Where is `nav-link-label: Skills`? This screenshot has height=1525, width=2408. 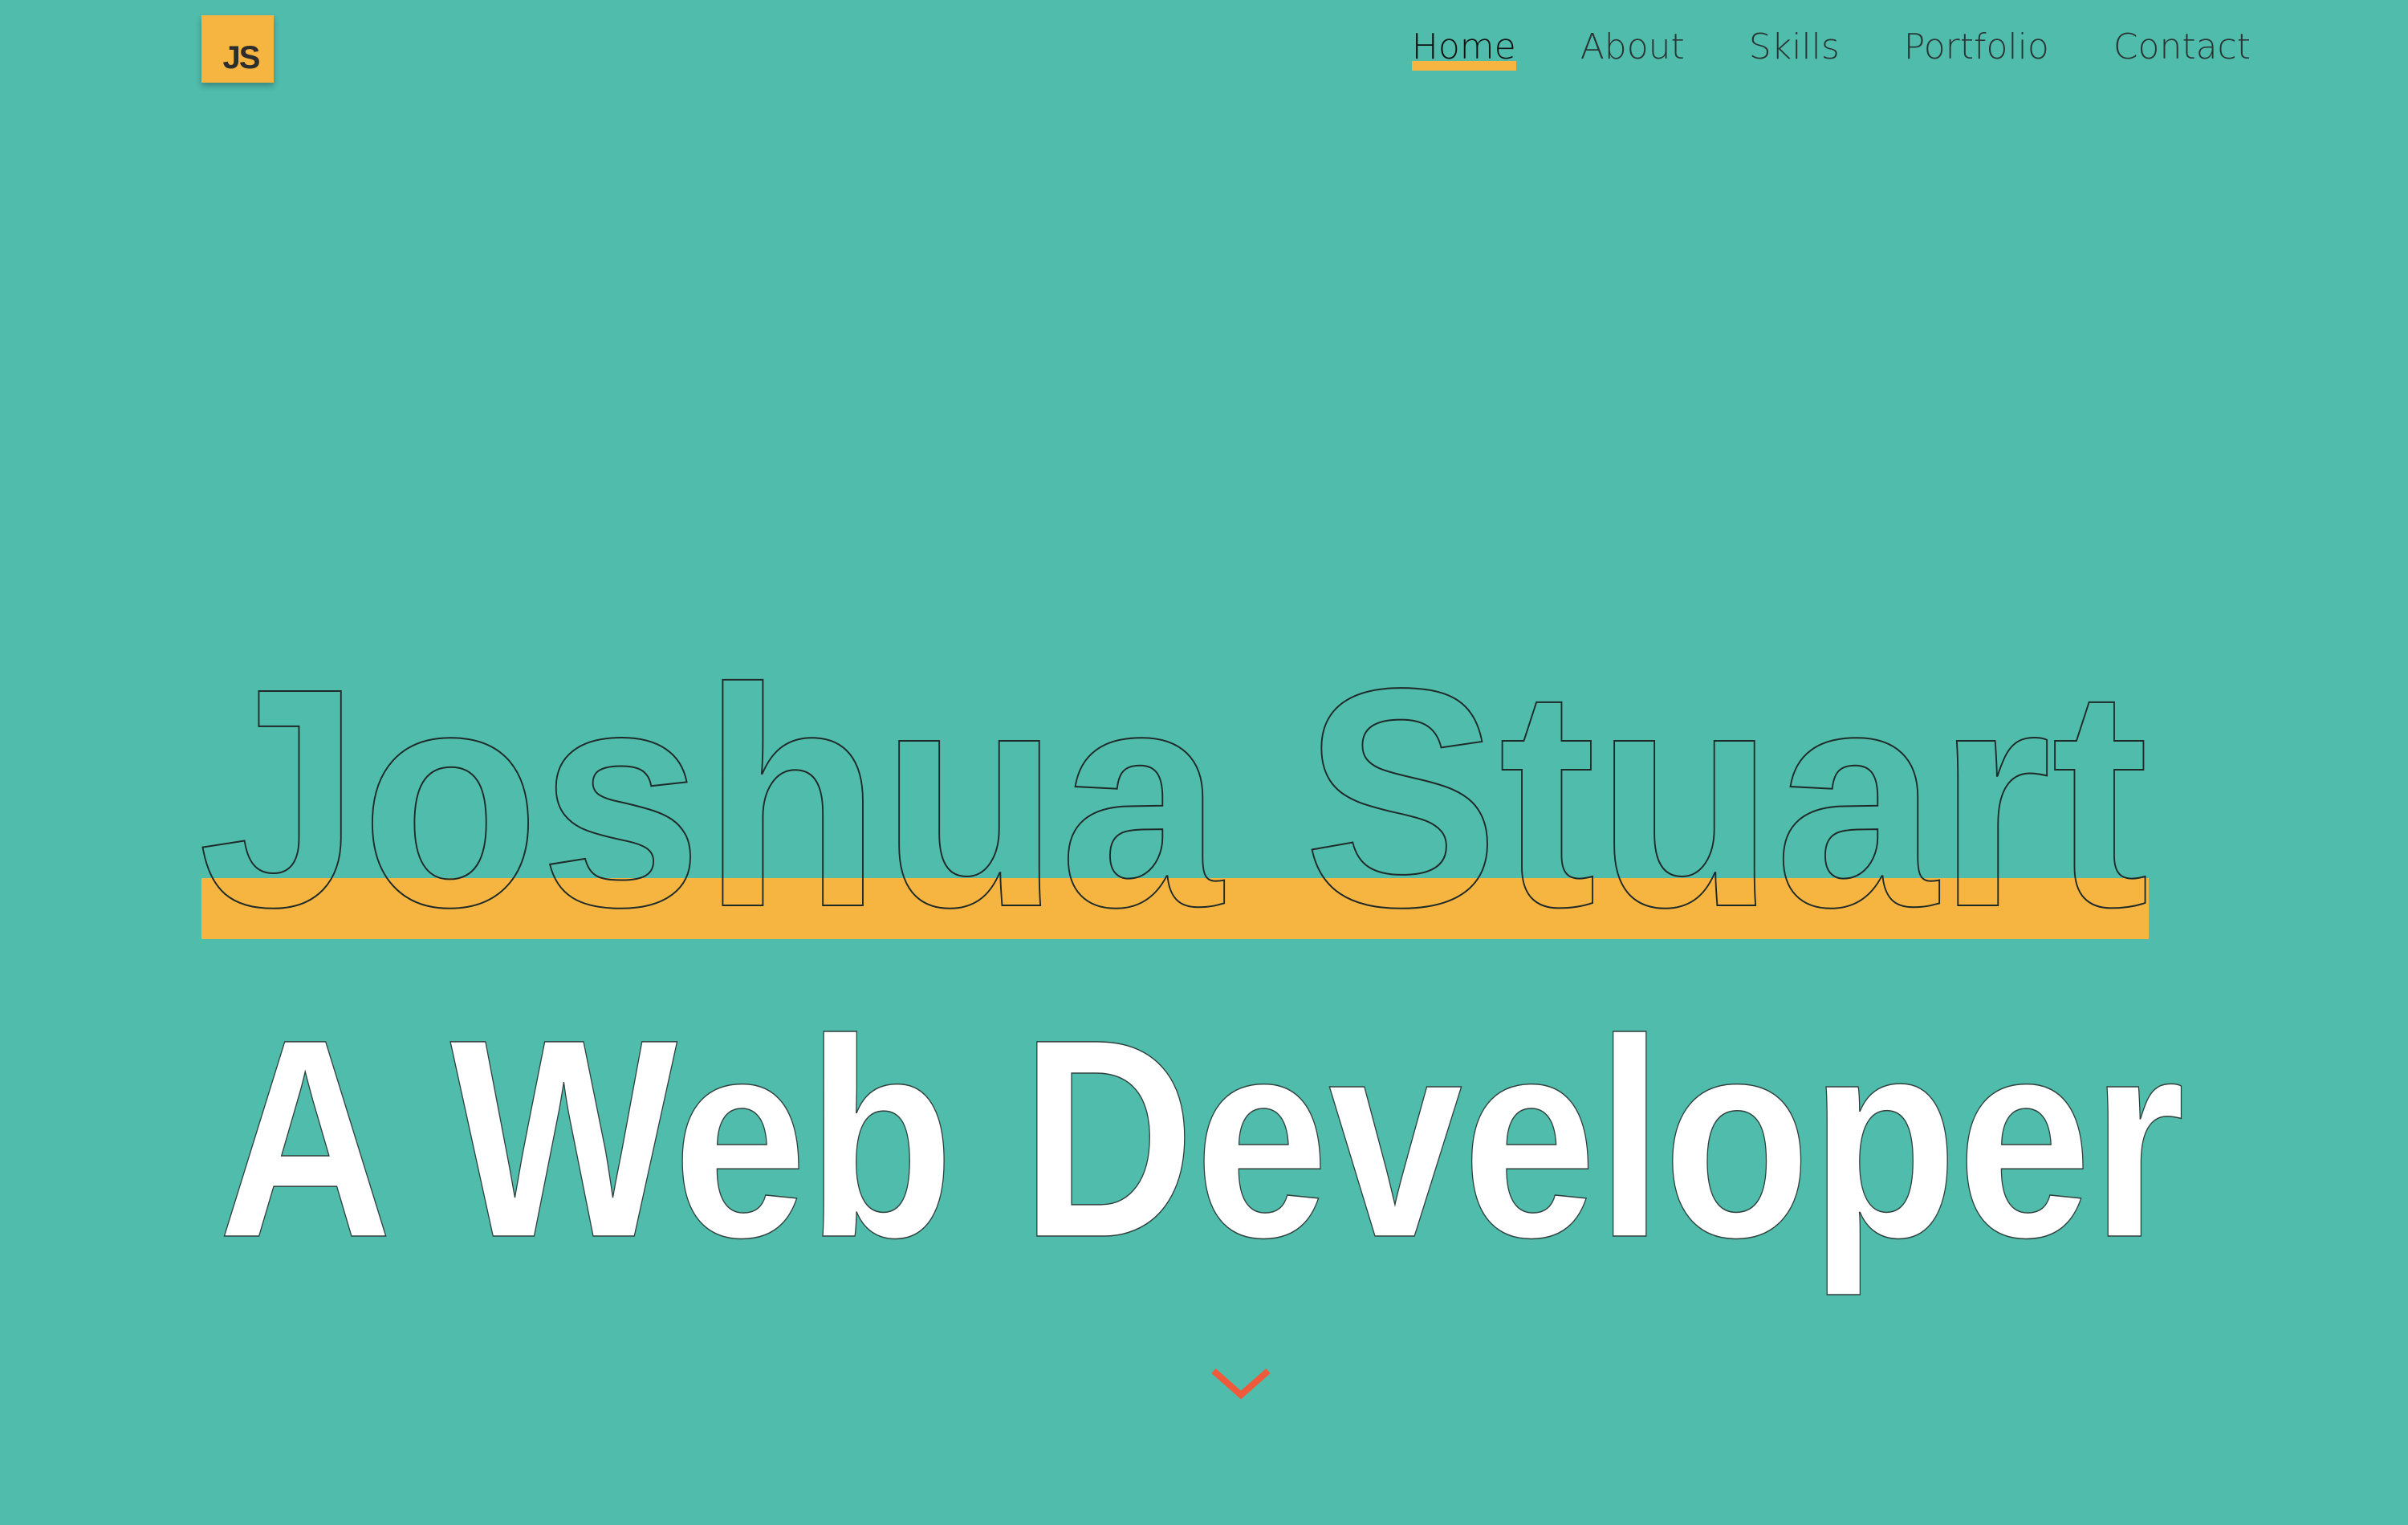 nav-link-label: Skills is located at coordinates (1794, 47).